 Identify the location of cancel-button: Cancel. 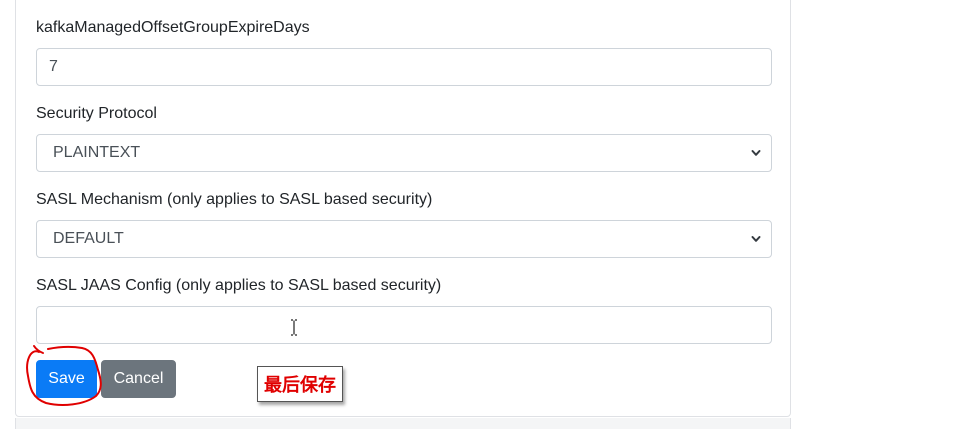
(138, 379).